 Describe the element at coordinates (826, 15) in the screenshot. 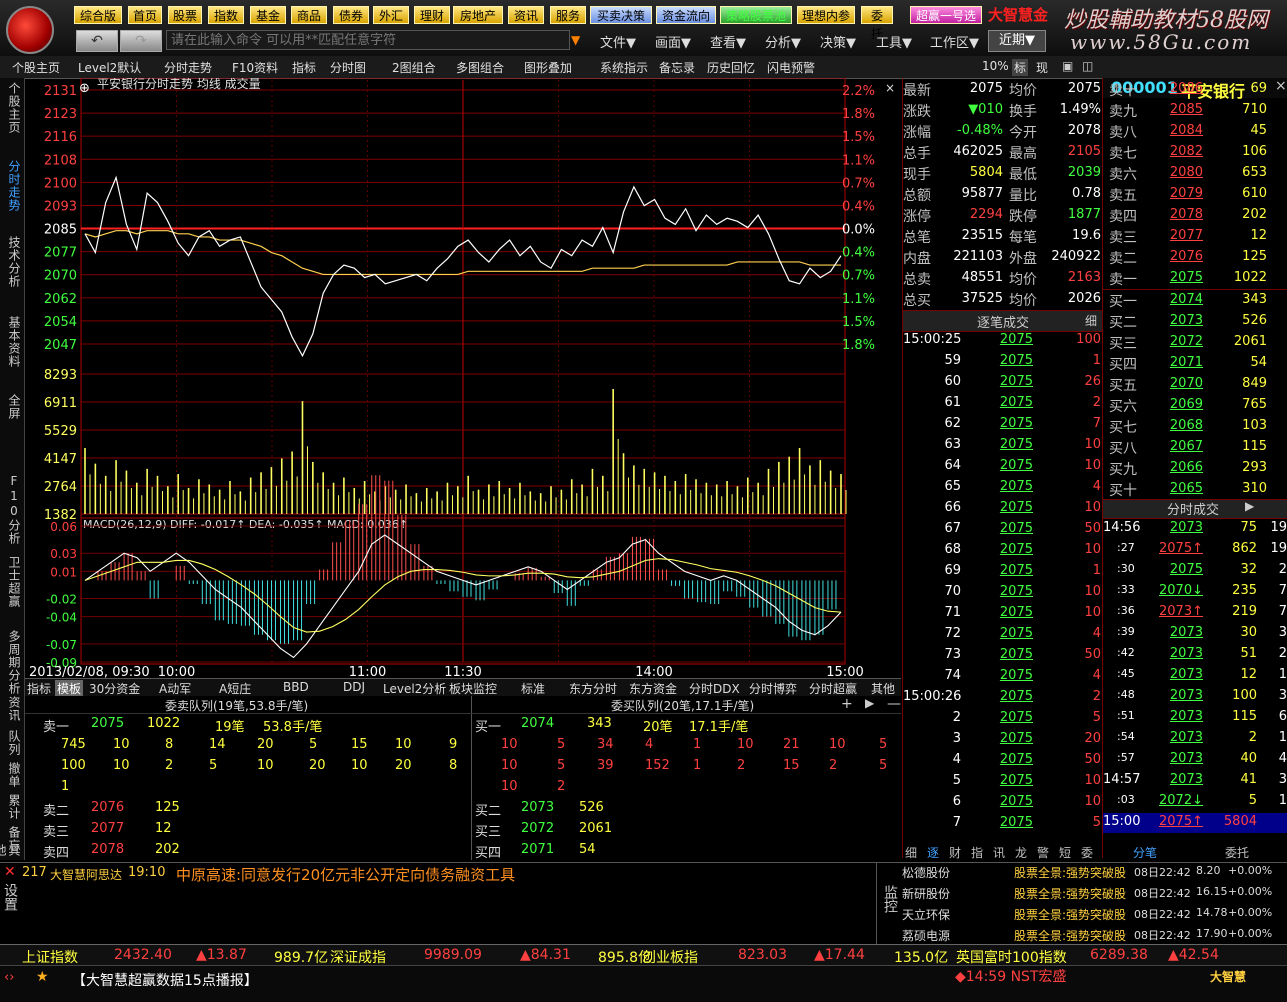

I see `top-button-15: 理想内参` at that location.